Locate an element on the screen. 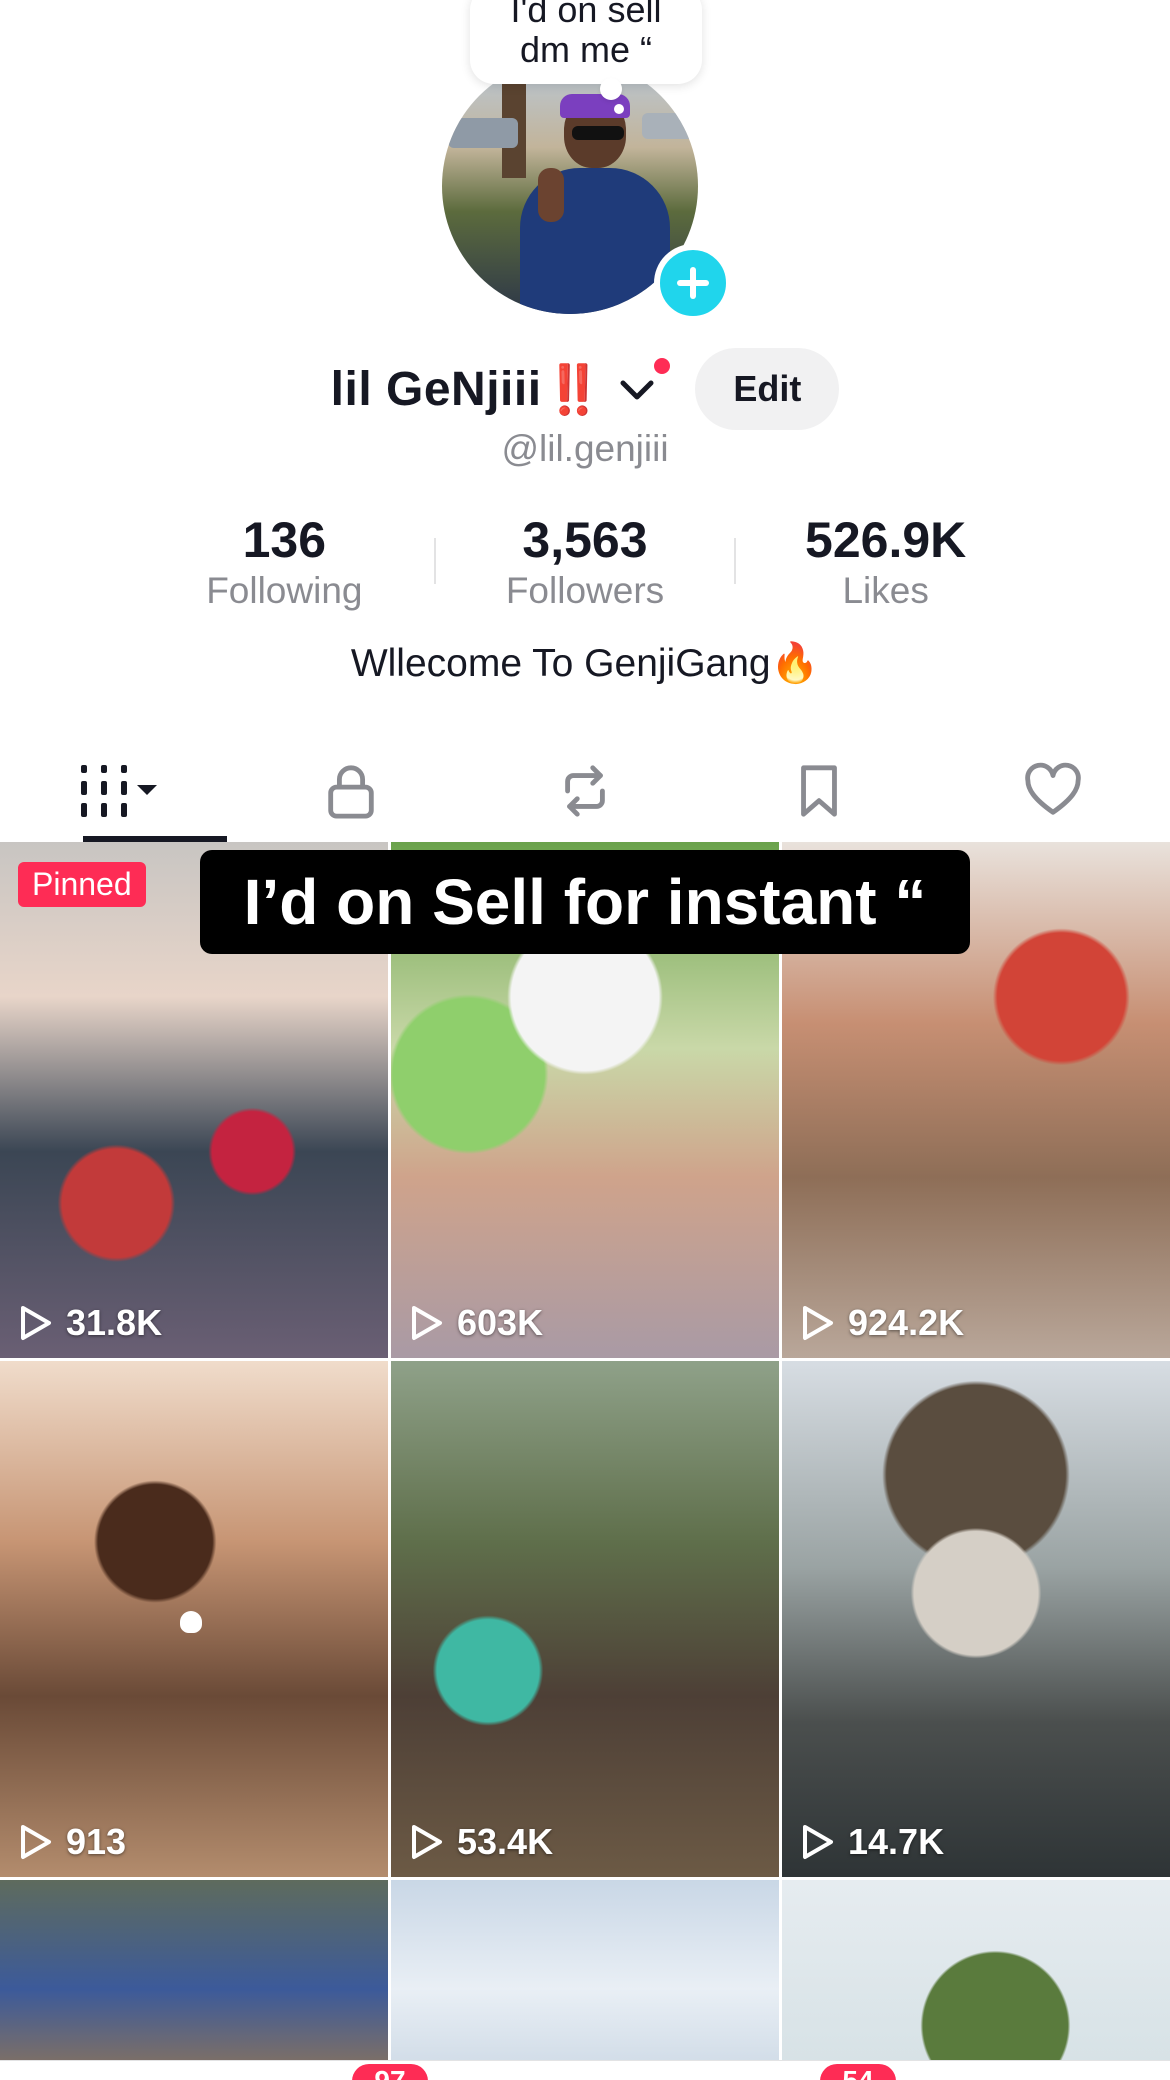 The height and width of the screenshot is (2080, 1170). note-tail-small is located at coordinates (619, 109).